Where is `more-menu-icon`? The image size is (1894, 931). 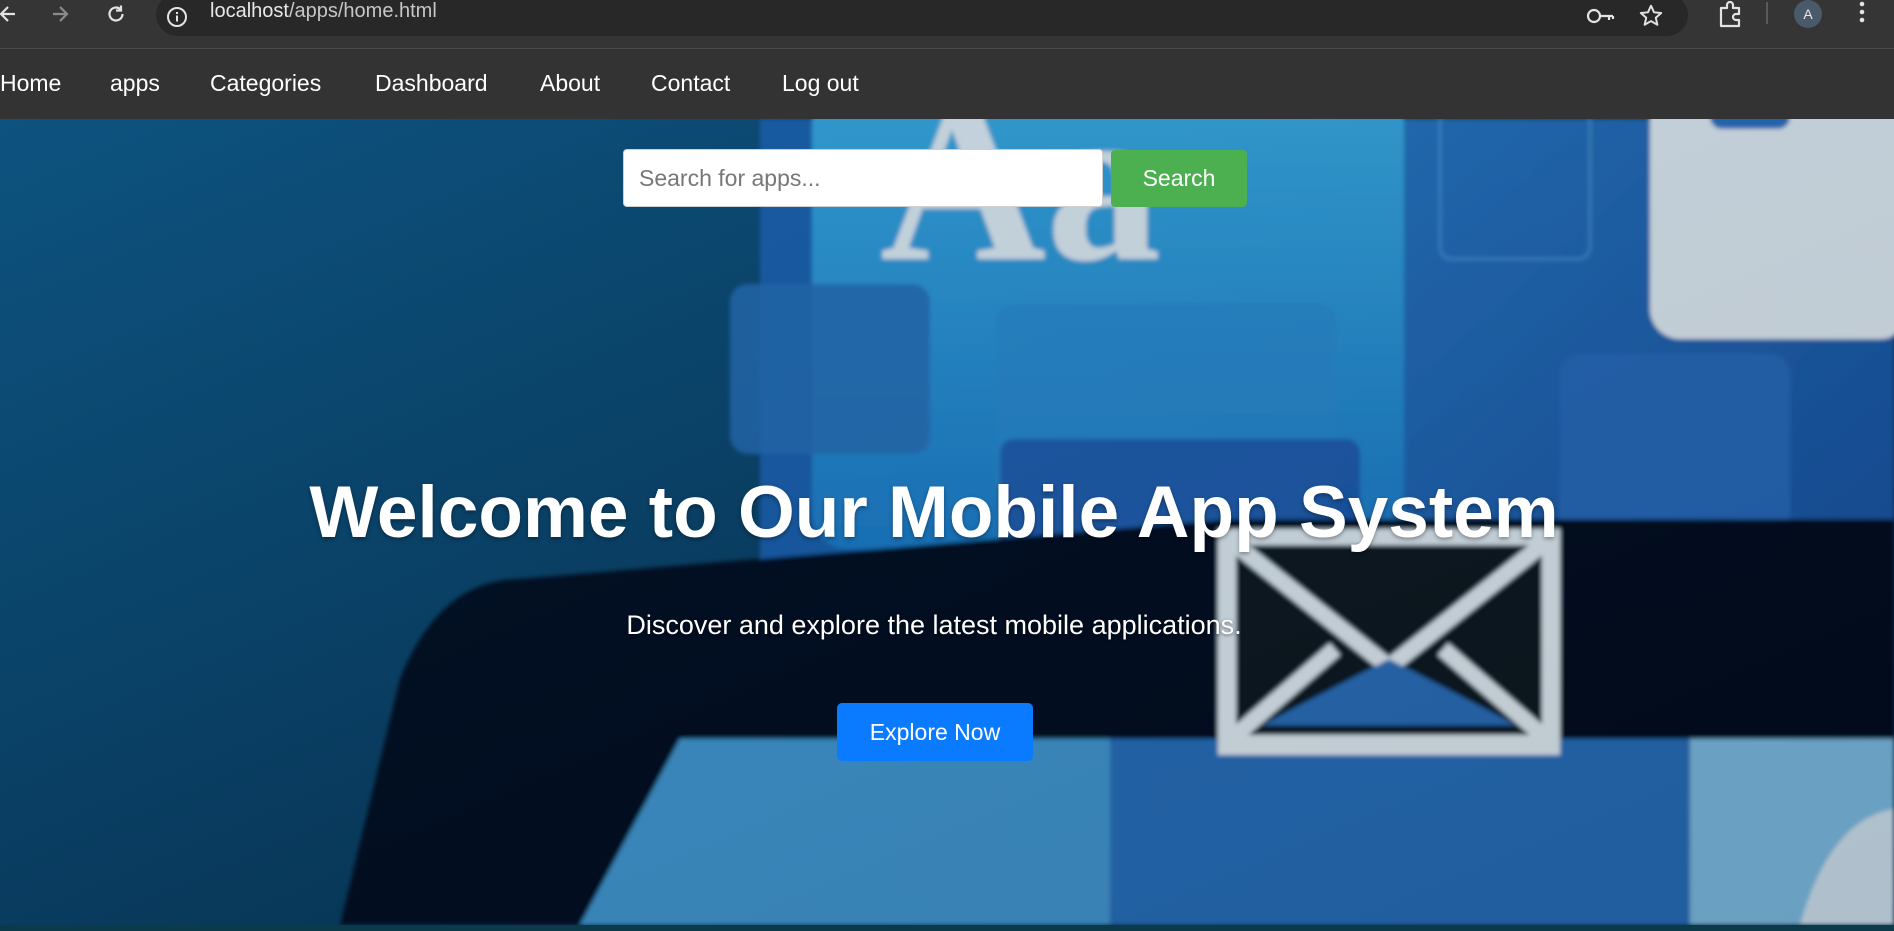
more-menu-icon is located at coordinates (1862, 15).